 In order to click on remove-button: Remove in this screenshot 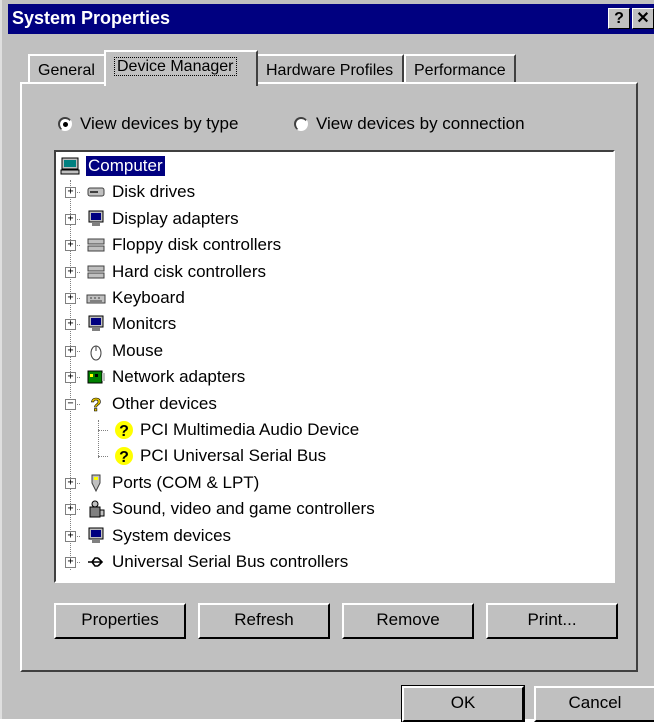, I will do `click(408, 621)`.